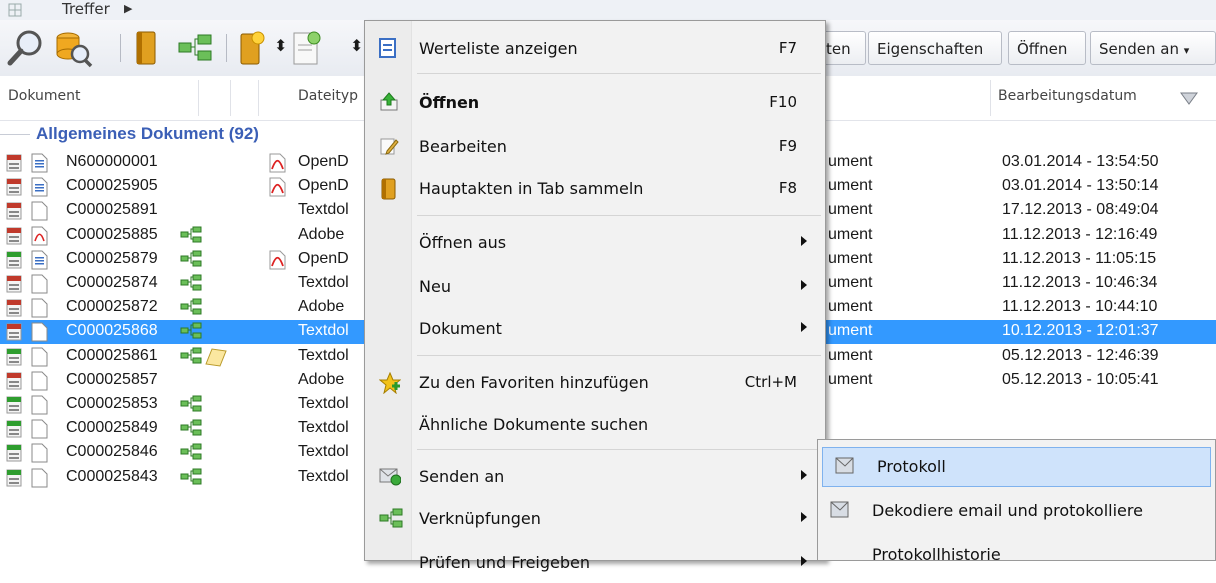  What do you see at coordinates (534, 424) in the screenshot?
I see `menu-item-label: Ähnliche Dokumente suchen` at bounding box center [534, 424].